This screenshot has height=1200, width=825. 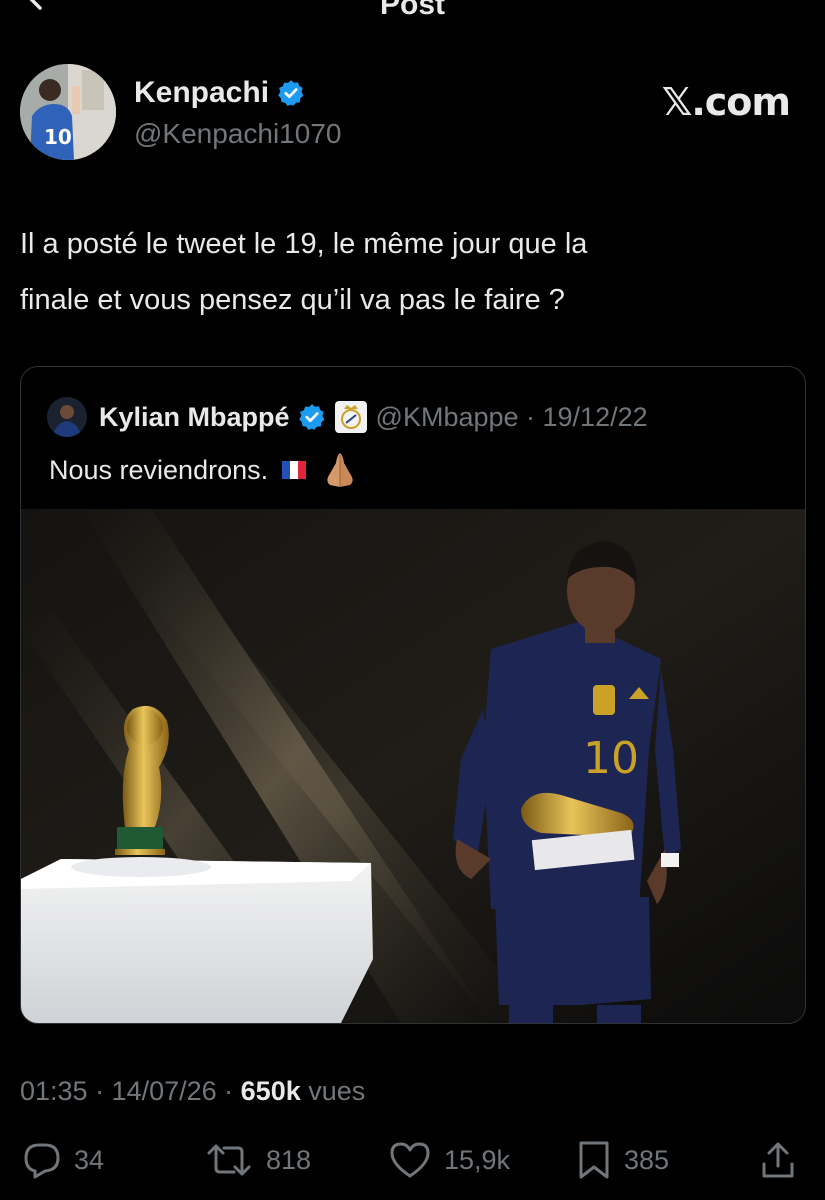 I want to click on quoted-text: Nous reviendrons., so click(x=159, y=469).